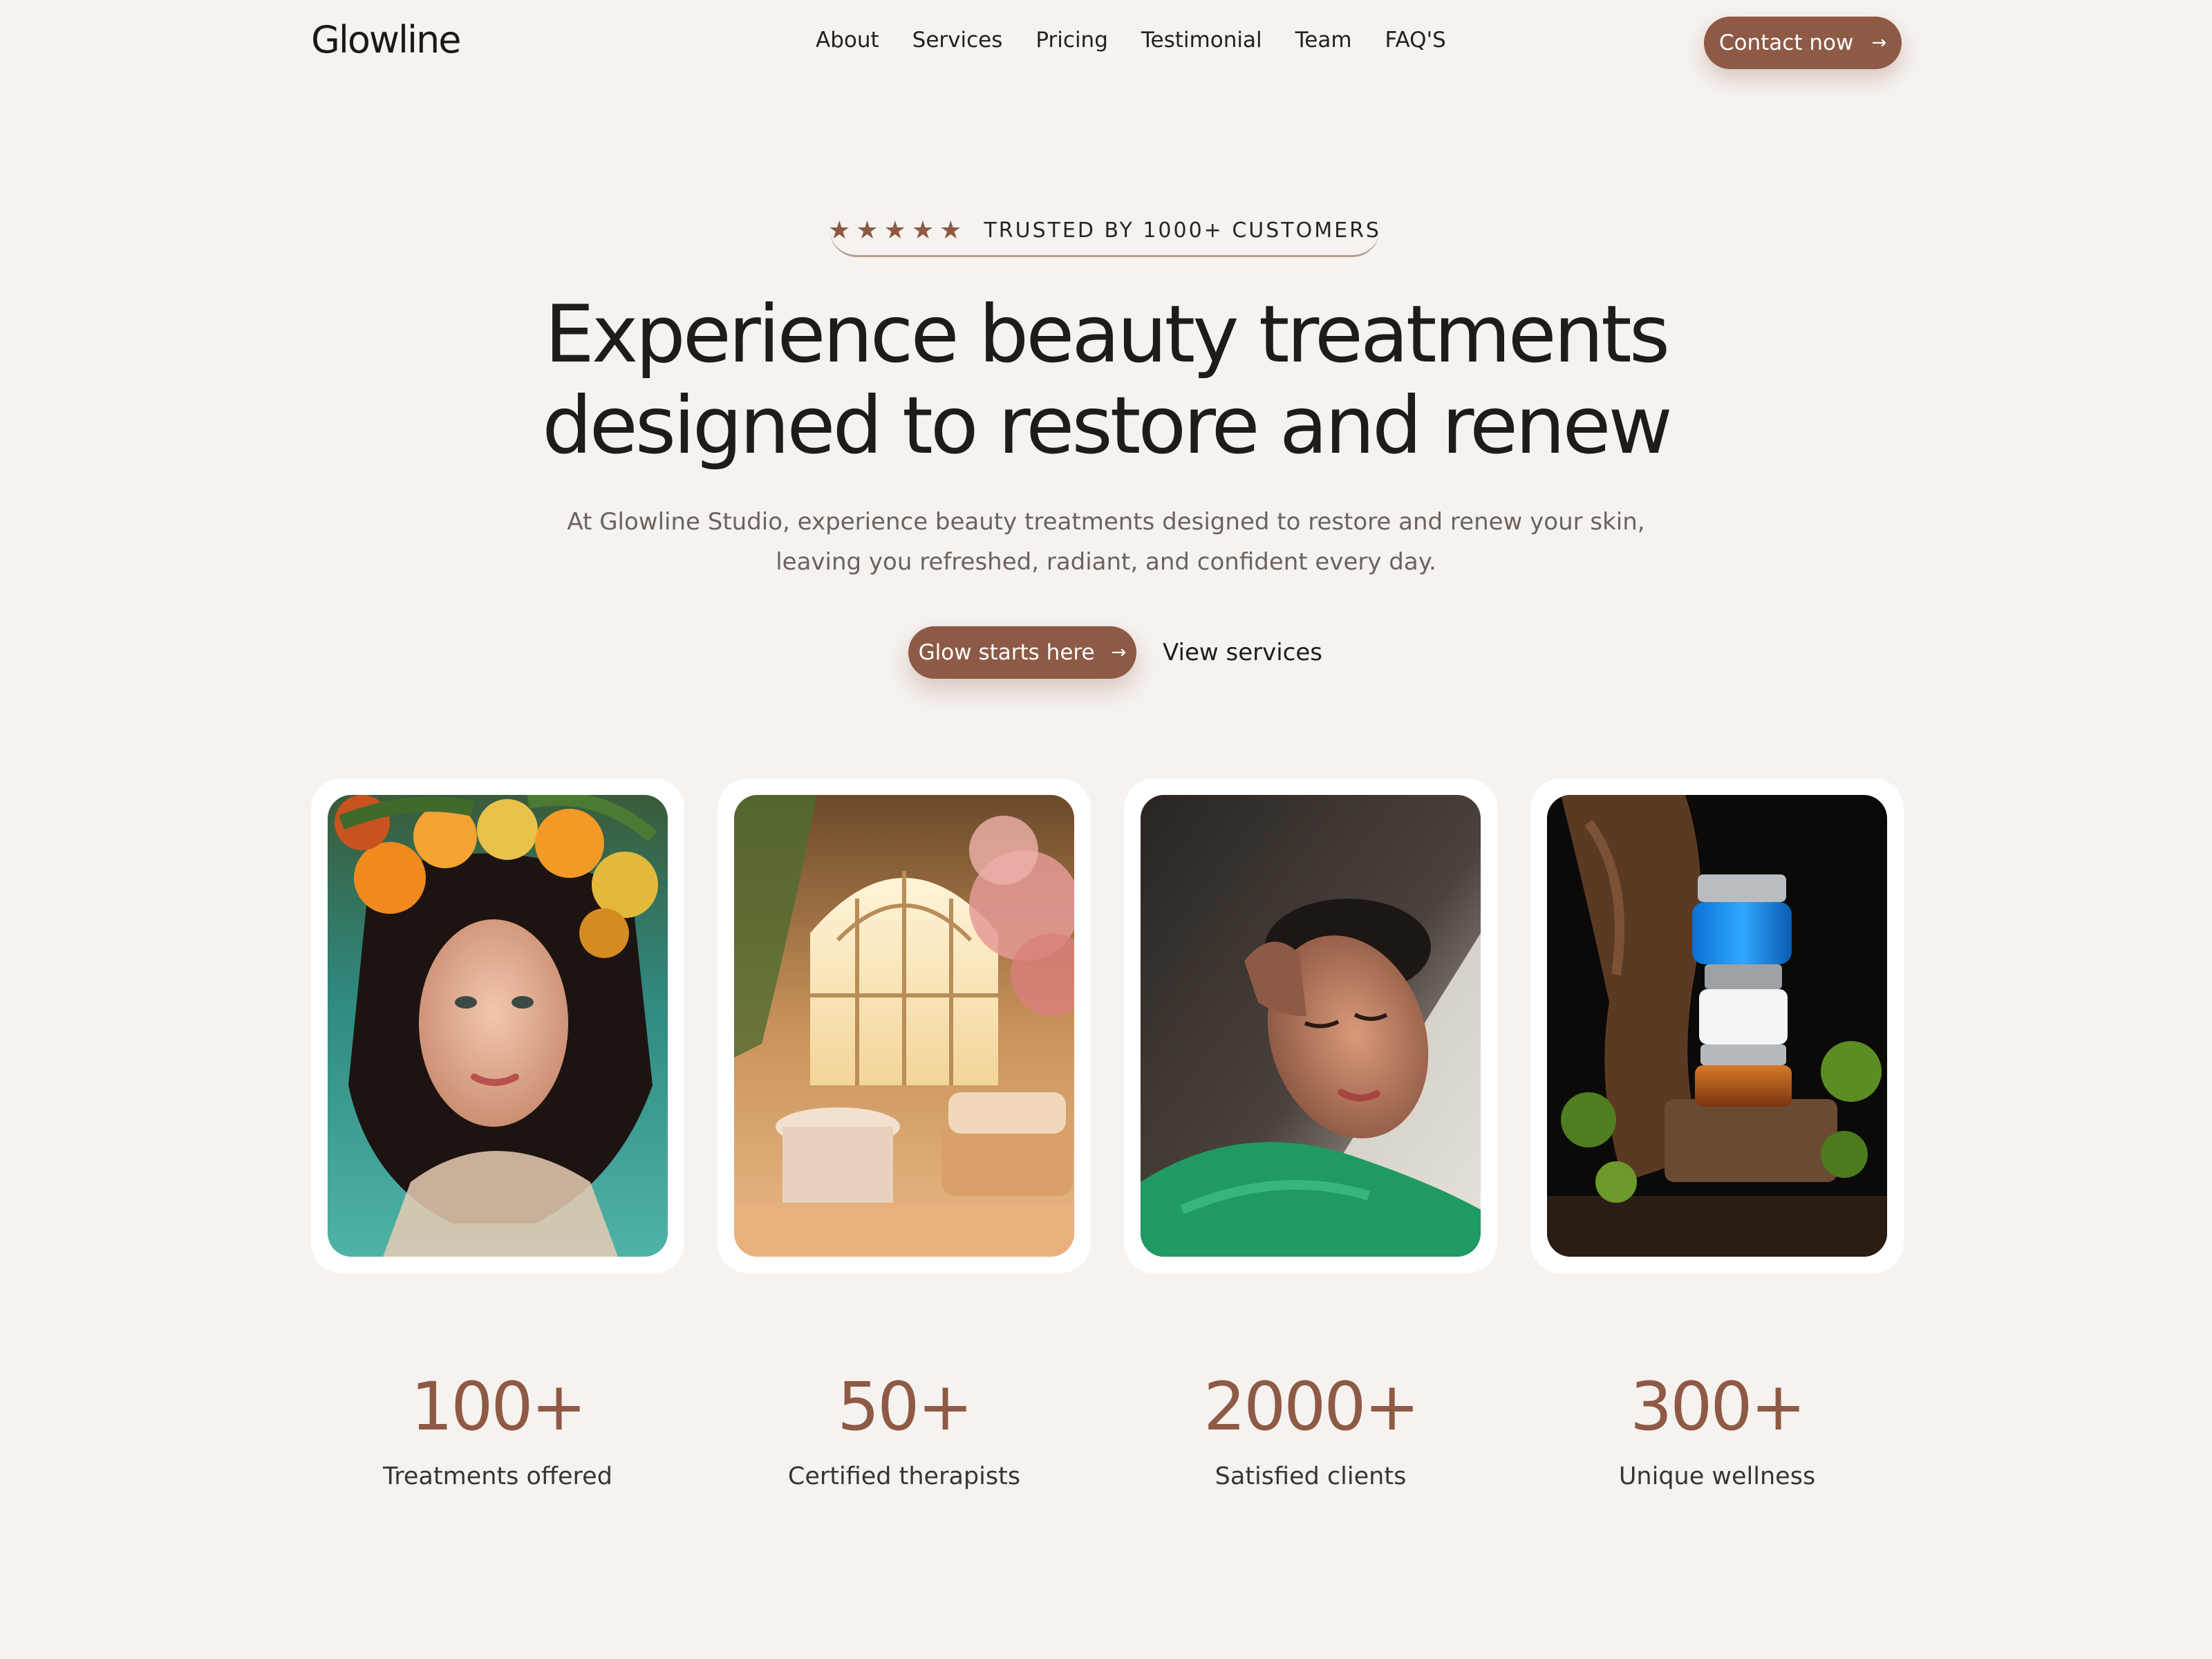 The width and height of the screenshot is (2212, 1659). I want to click on contact-now-button: Contact now →, so click(1803, 43).